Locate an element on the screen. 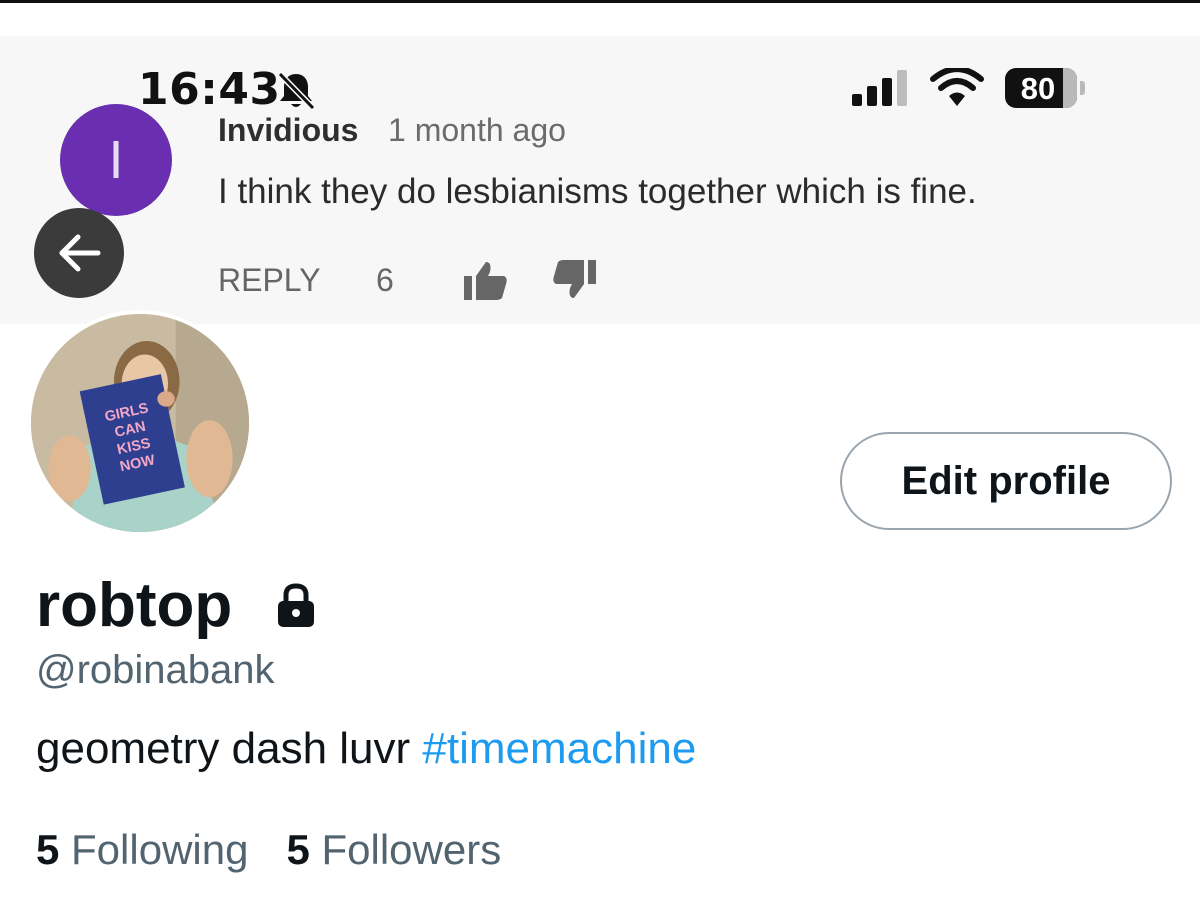  comment-like-count: 6 is located at coordinates (385, 280).